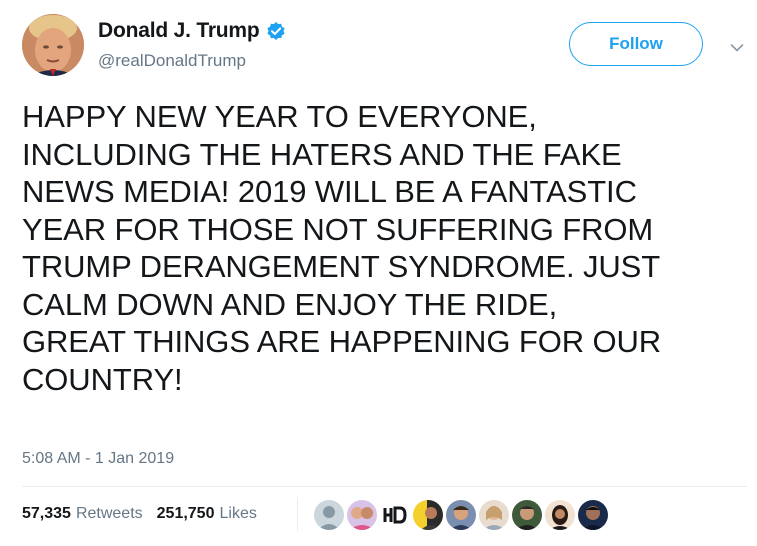 This screenshot has height=546, width=757. Describe the element at coordinates (290, 304) in the screenshot. I see `tweet-text-line: CALM DOWN AND ENJOY THE RIDE,` at that location.